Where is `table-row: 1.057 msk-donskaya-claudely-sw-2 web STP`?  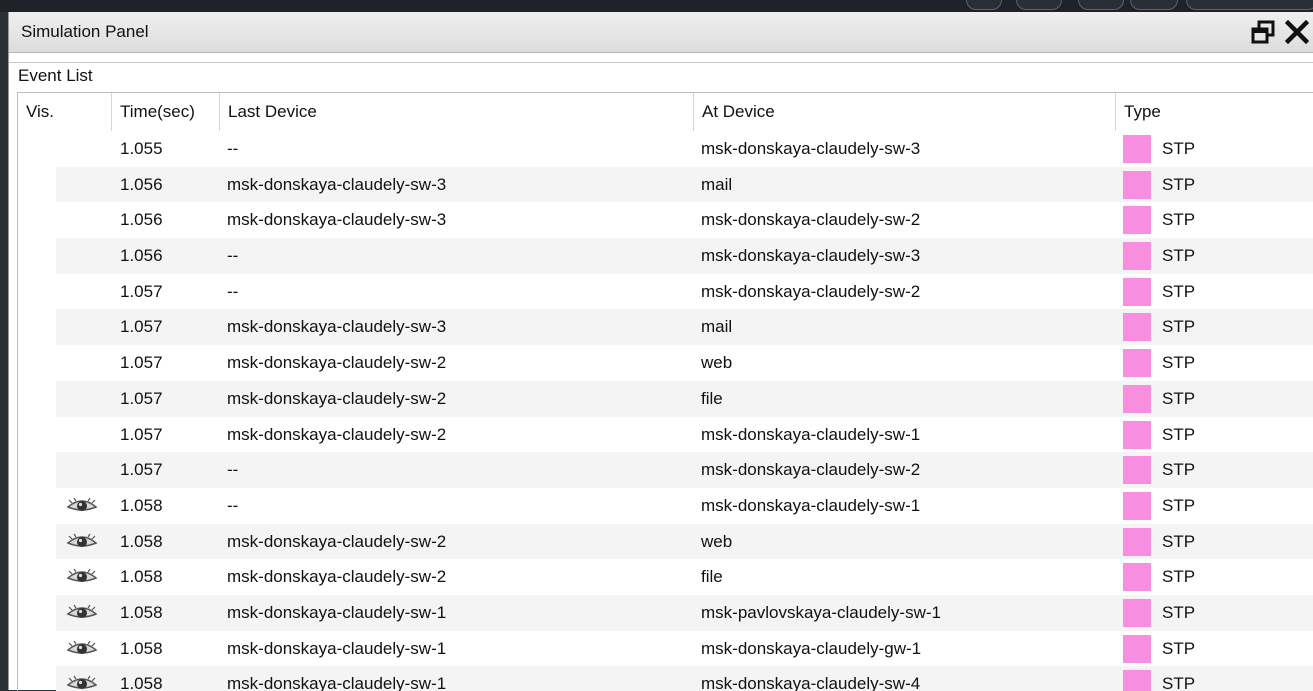
table-row: 1.057 msk-donskaya-claudely-sw-2 web STP is located at coordinates (665, 363).